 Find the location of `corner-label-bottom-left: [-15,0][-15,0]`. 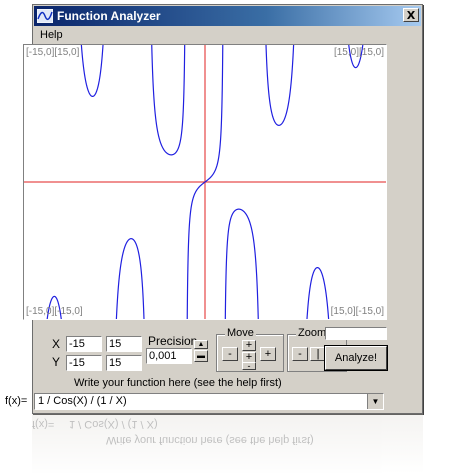

corner-label-bottom-left: [-15,0][-15,0] is located at coordinates (54, 311).